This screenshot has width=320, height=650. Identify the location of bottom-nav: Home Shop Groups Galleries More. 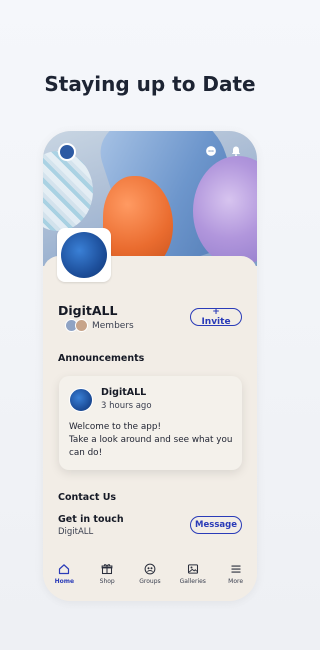
(150, 578).